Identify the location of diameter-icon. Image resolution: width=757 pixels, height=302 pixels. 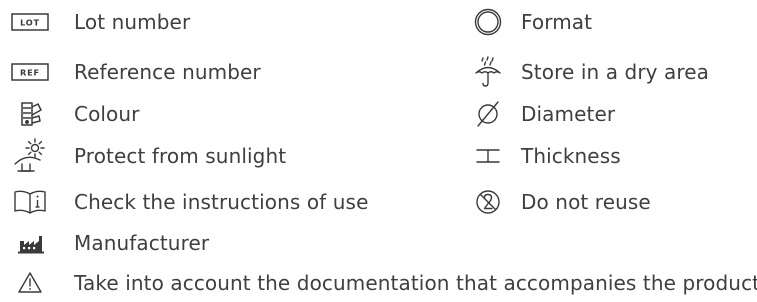
(488, 114).